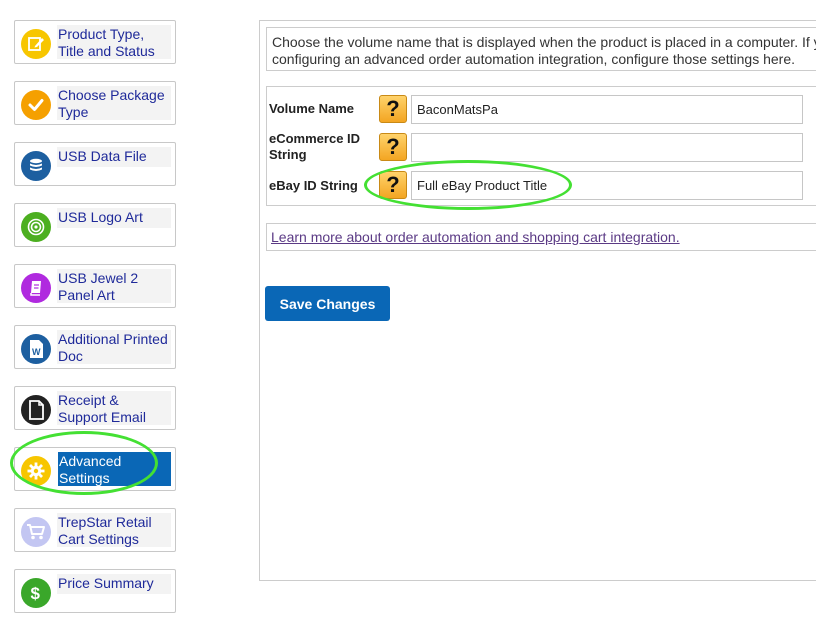 The width and height of the screenshot is (816, 624). I want to click on ecommerce-id-label: eCommerce ID String, so click(315, 146).